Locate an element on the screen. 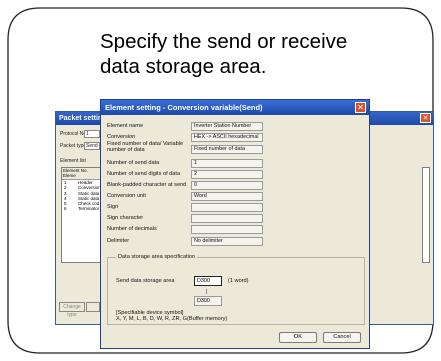 Image resolution: width=441 pixels, height=361 pixels. field-label: Conversion unit is located at coordinates (126, 196).